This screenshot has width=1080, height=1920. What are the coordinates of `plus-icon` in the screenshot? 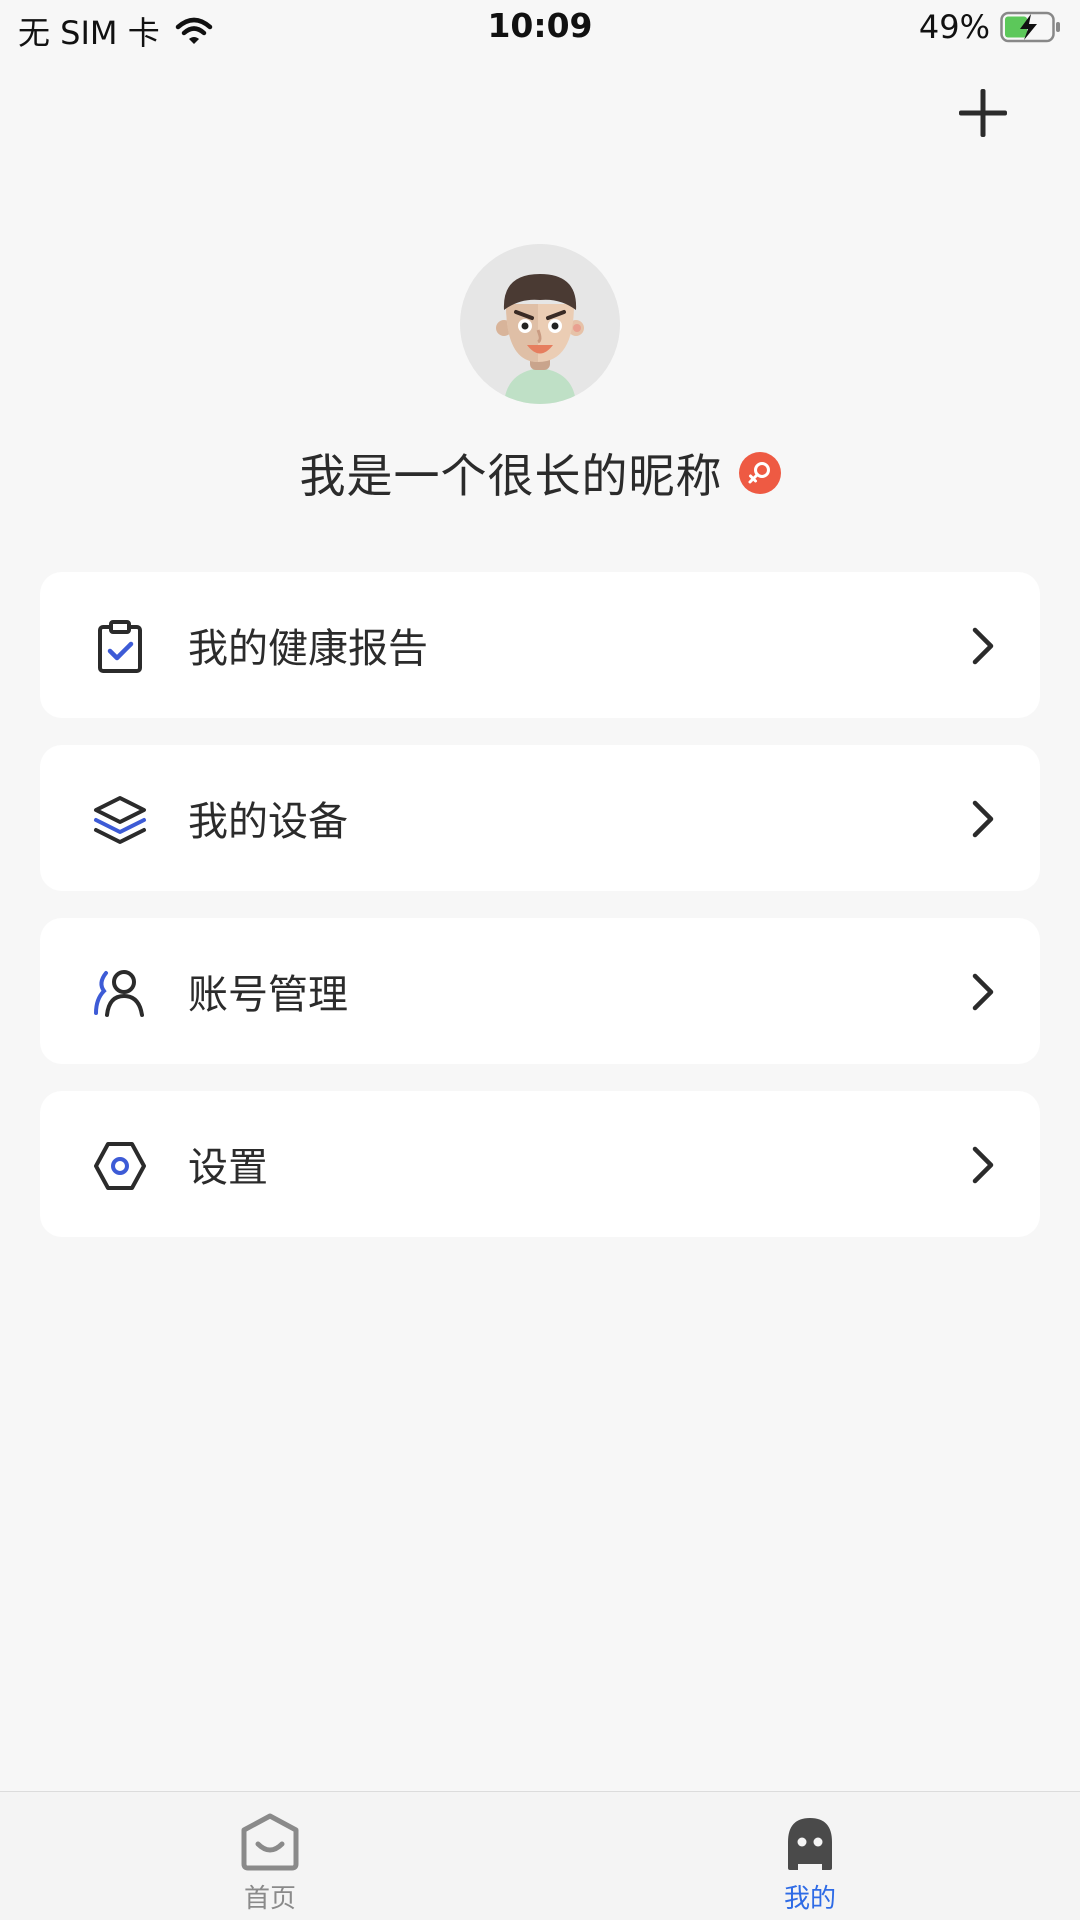 It's located at (983, 113).